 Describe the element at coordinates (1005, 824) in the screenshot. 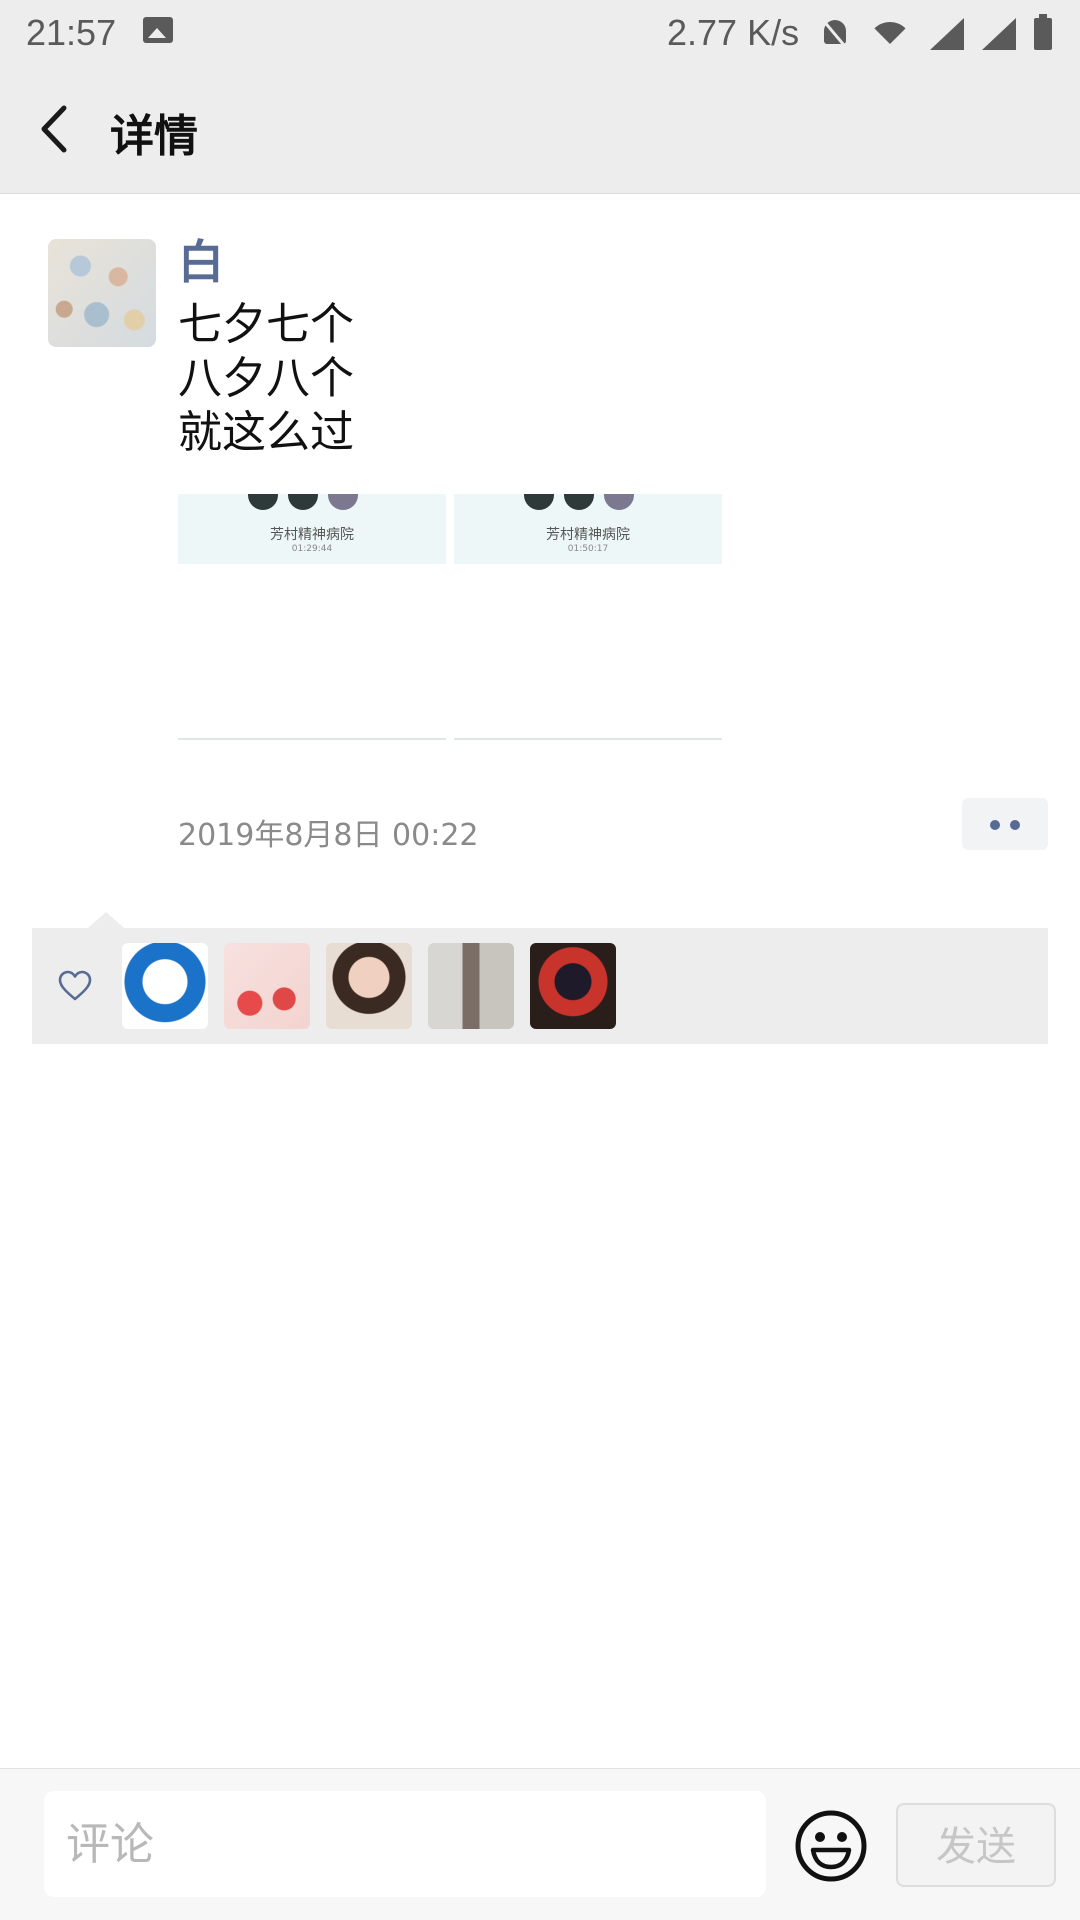

I see `more-dots-icon` at that location.